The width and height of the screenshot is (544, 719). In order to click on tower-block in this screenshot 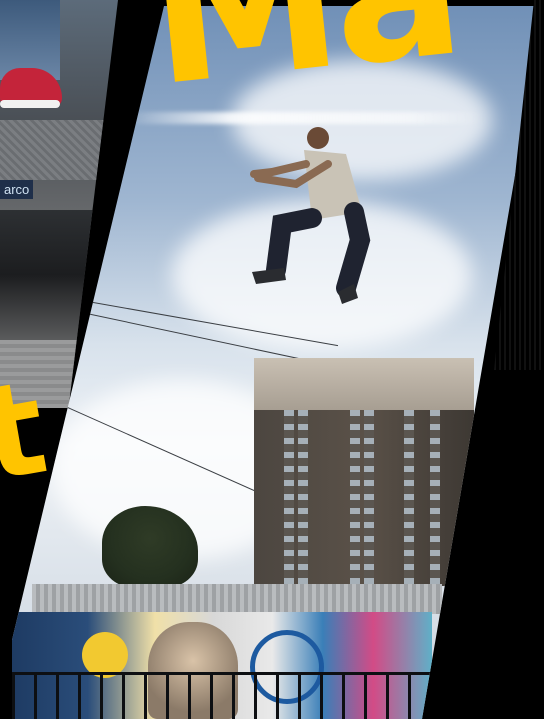, I will do `click(364, 472)`.